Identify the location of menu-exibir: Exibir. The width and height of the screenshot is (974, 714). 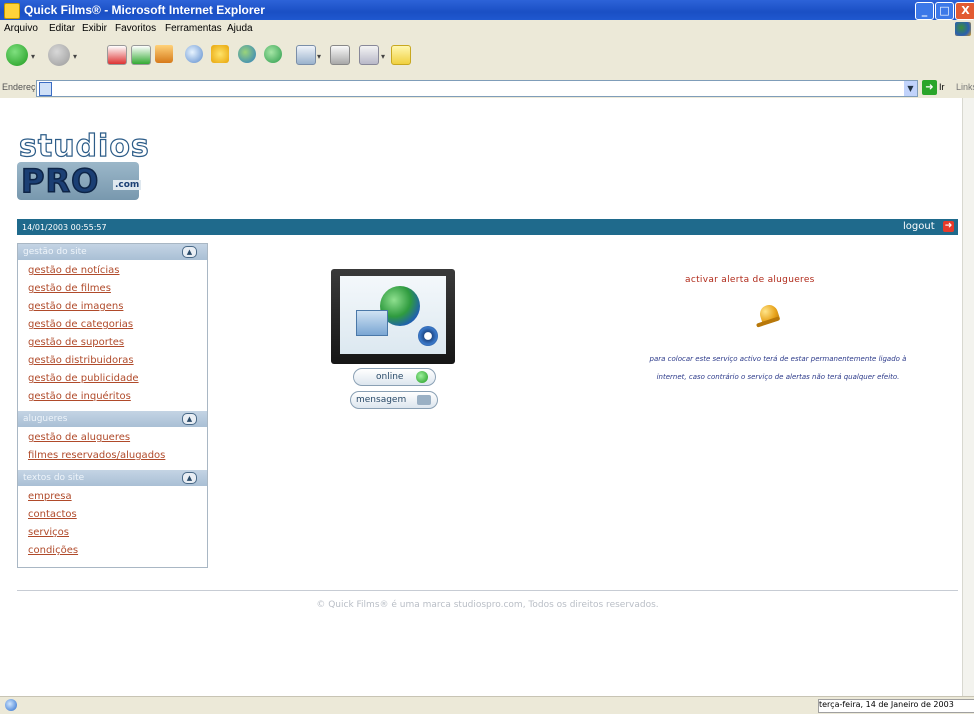
(94, 28).